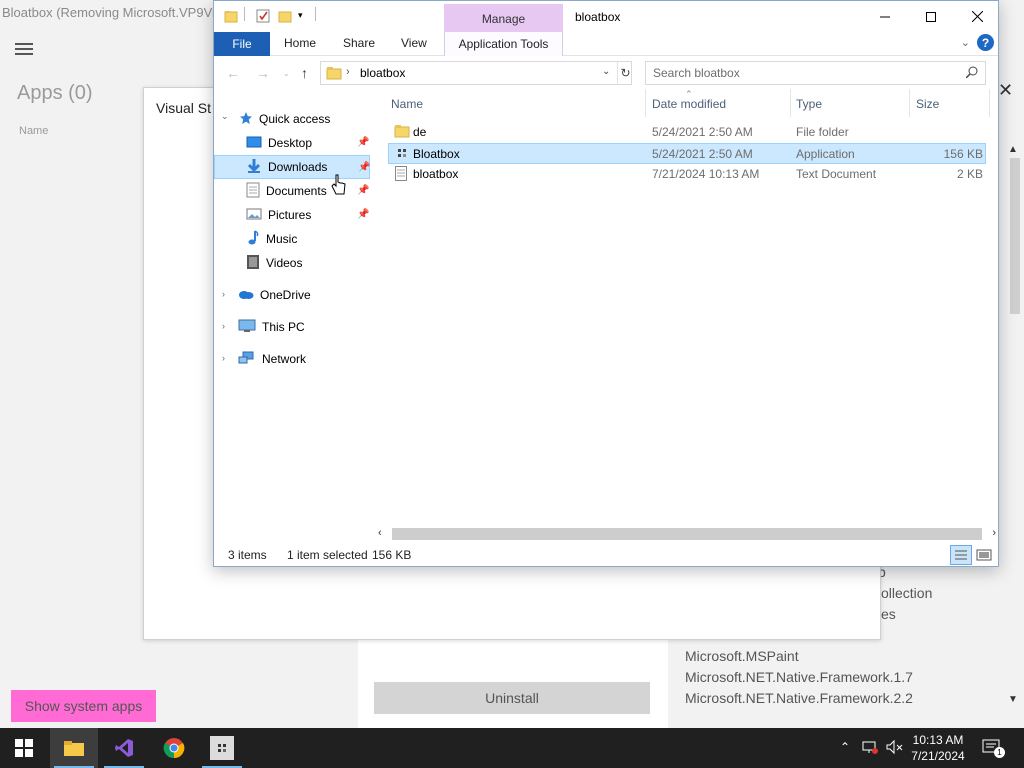 The width and height of the screenshot is (1024, 768). I want to click on tab-share: Share, so click(359, 43).